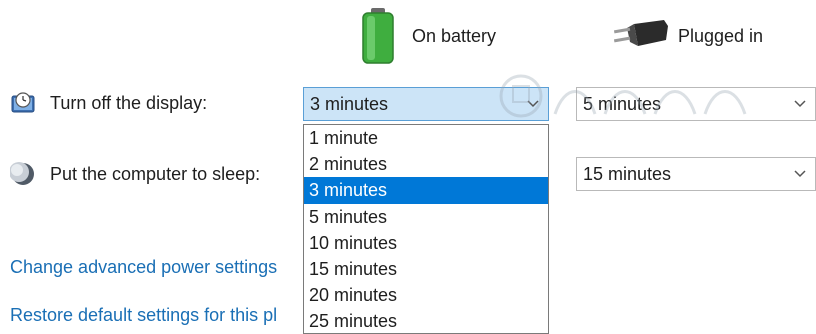  I want to click on sleep-row: Put the computer to sleep:, so click(135, 174).